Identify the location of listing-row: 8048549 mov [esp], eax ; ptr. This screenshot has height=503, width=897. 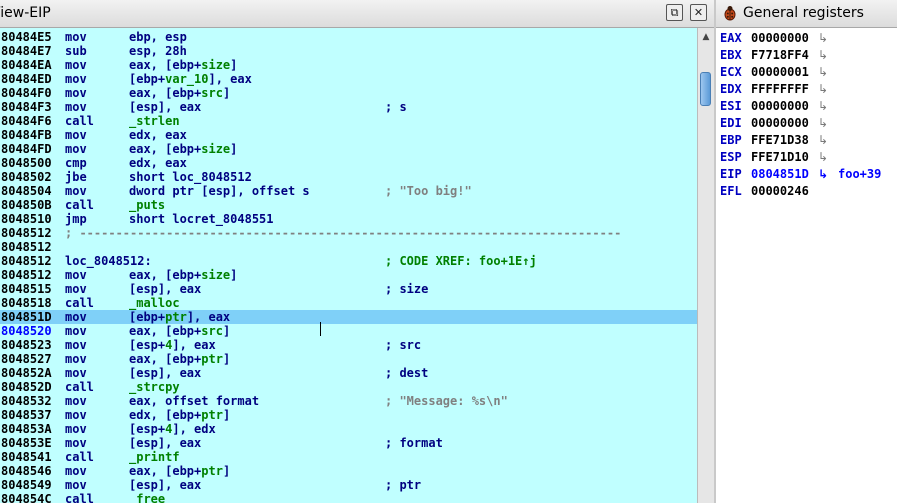
(348, 485).